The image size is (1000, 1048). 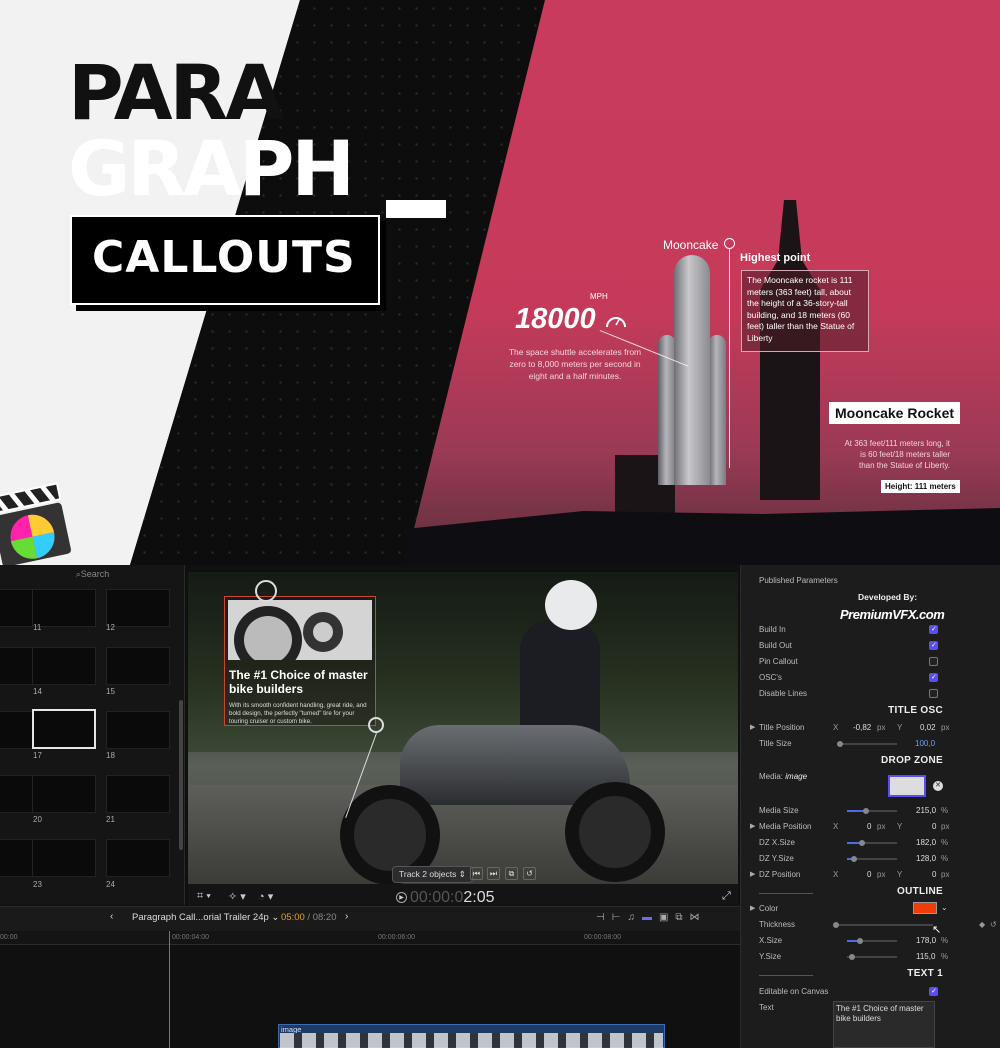 What do you see at coordinates (872, 957) in the screenshot?
I see `y-size-slider` at bounding box center [872, 957].